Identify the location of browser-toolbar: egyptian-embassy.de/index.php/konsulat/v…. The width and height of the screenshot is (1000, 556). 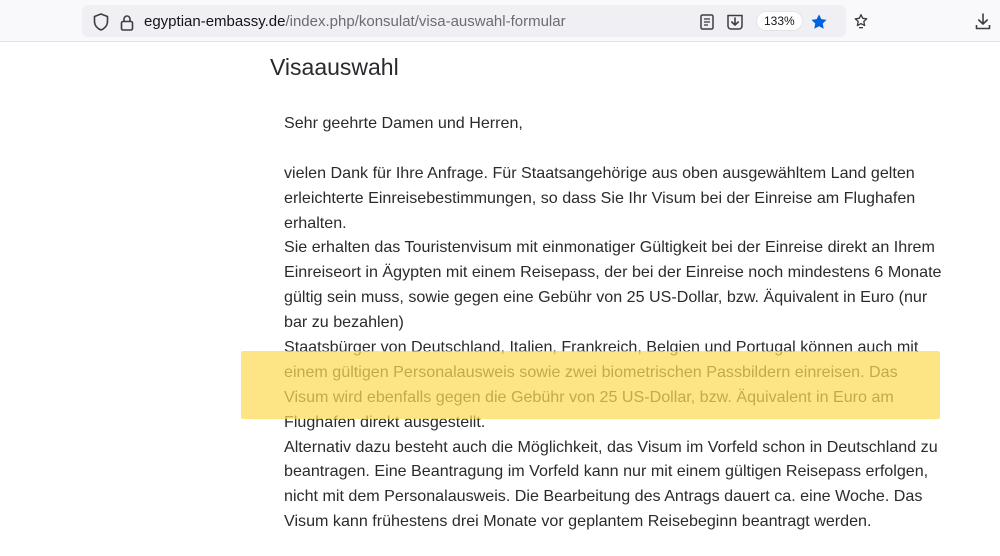
(500, 21).